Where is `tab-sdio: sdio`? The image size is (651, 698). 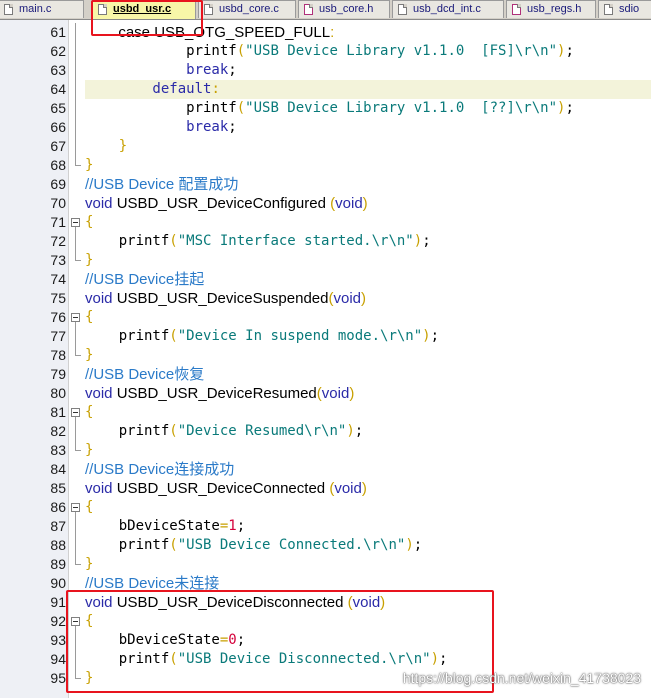 tab-sdio: sdio is located at coordinates (624, 9).